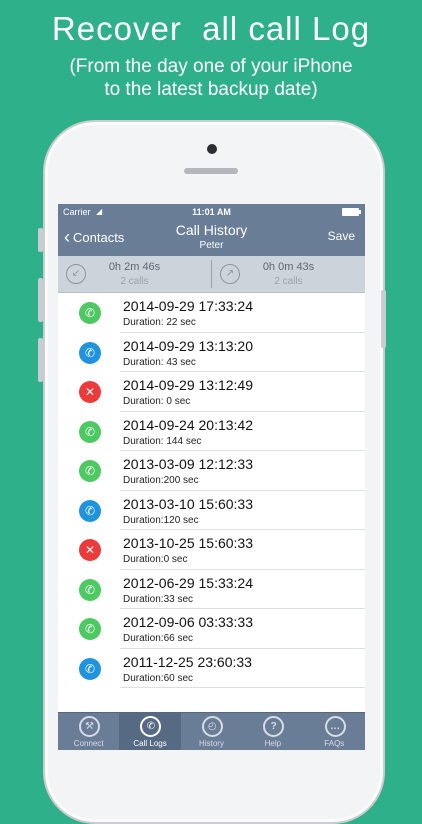  I want to click on power-button, so click(383, 319).